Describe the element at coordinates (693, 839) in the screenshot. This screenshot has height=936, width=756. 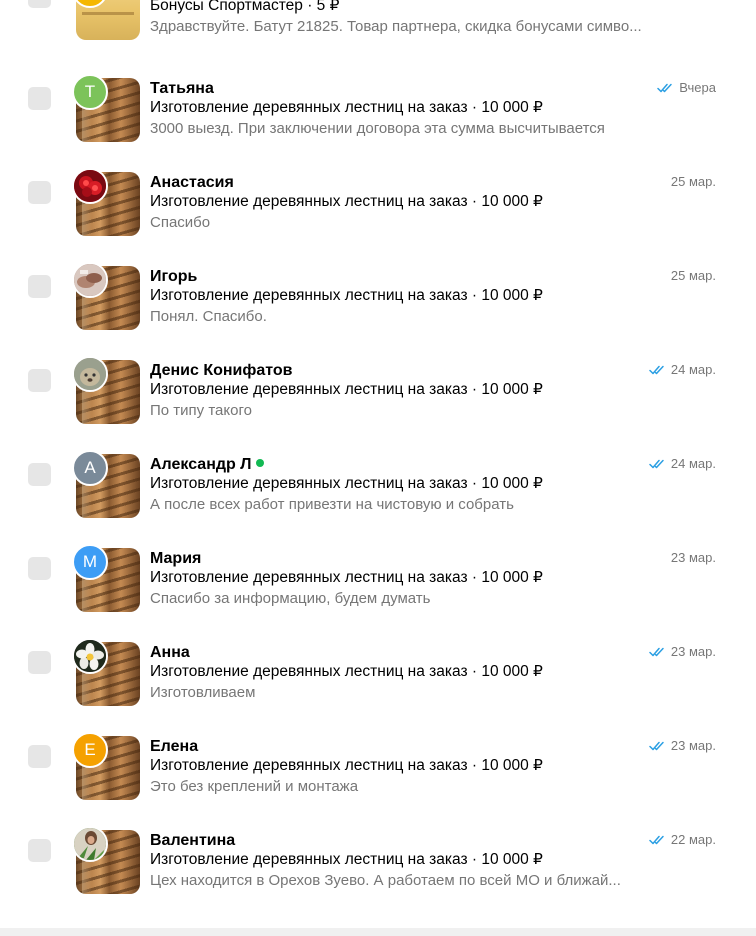
I see `message-date: 22 мар.` at that location.